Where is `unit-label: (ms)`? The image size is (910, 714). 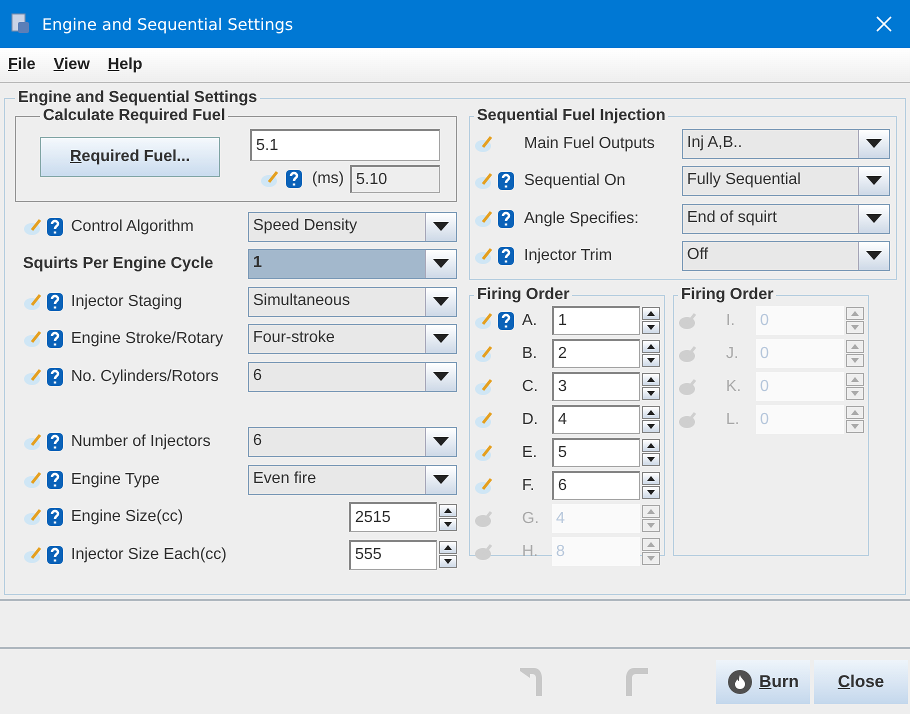
unit-label: (ms) is located at coordinates (328, 179).